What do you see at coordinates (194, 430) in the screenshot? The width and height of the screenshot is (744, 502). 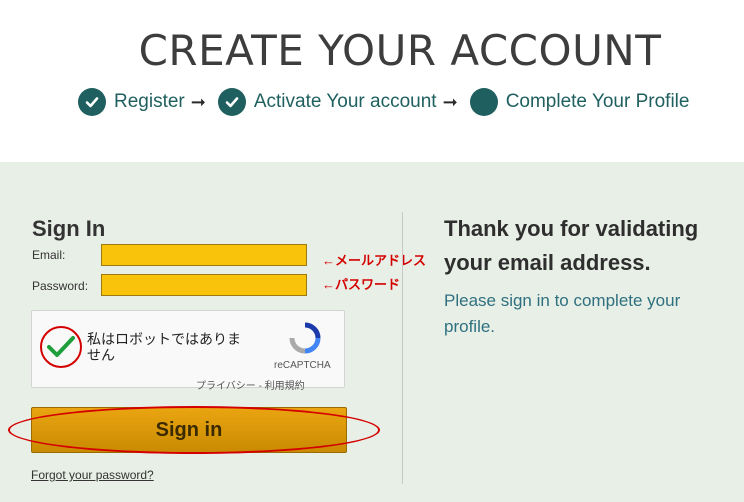 I see `annotation-ellipse` at bounding box center [194, 430].